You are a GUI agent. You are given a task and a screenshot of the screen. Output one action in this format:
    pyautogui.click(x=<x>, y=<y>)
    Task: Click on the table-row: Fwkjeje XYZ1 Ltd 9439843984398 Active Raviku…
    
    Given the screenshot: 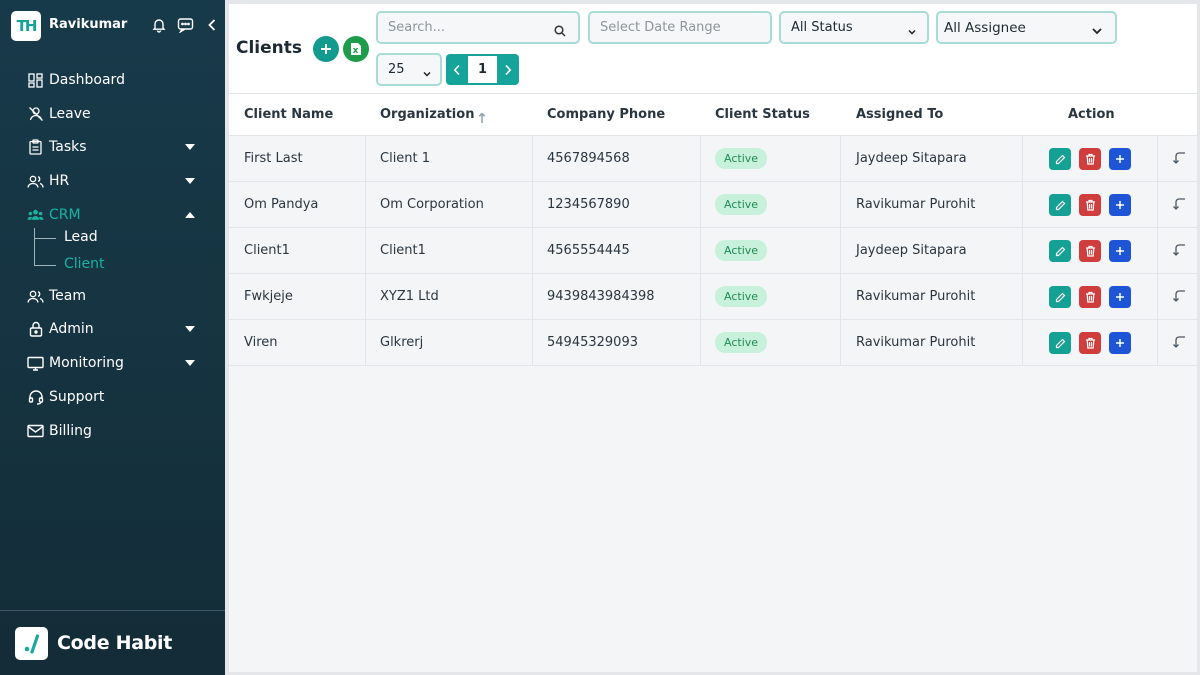 What is the action you would take?
    pyautogui.click(x=713, y=297)
    